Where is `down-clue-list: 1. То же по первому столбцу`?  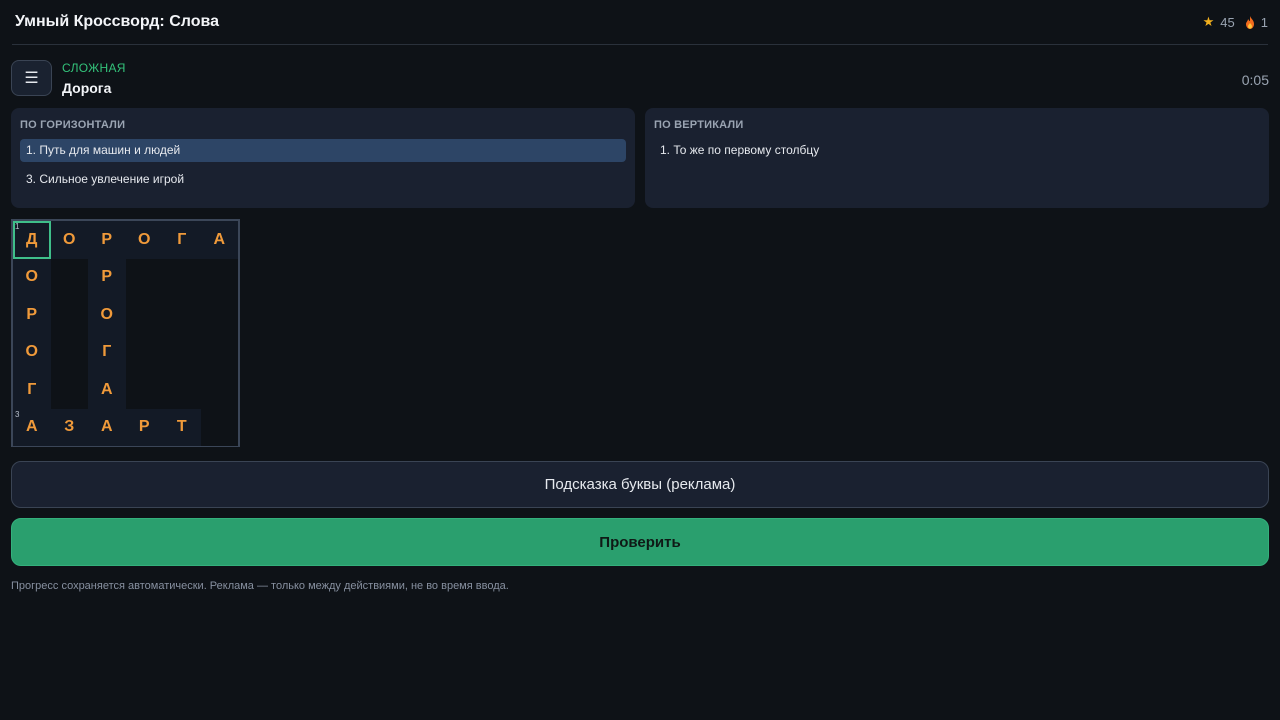
down-clue-list: 1. То же по первому столбцу is located at coordinates (957, 150).